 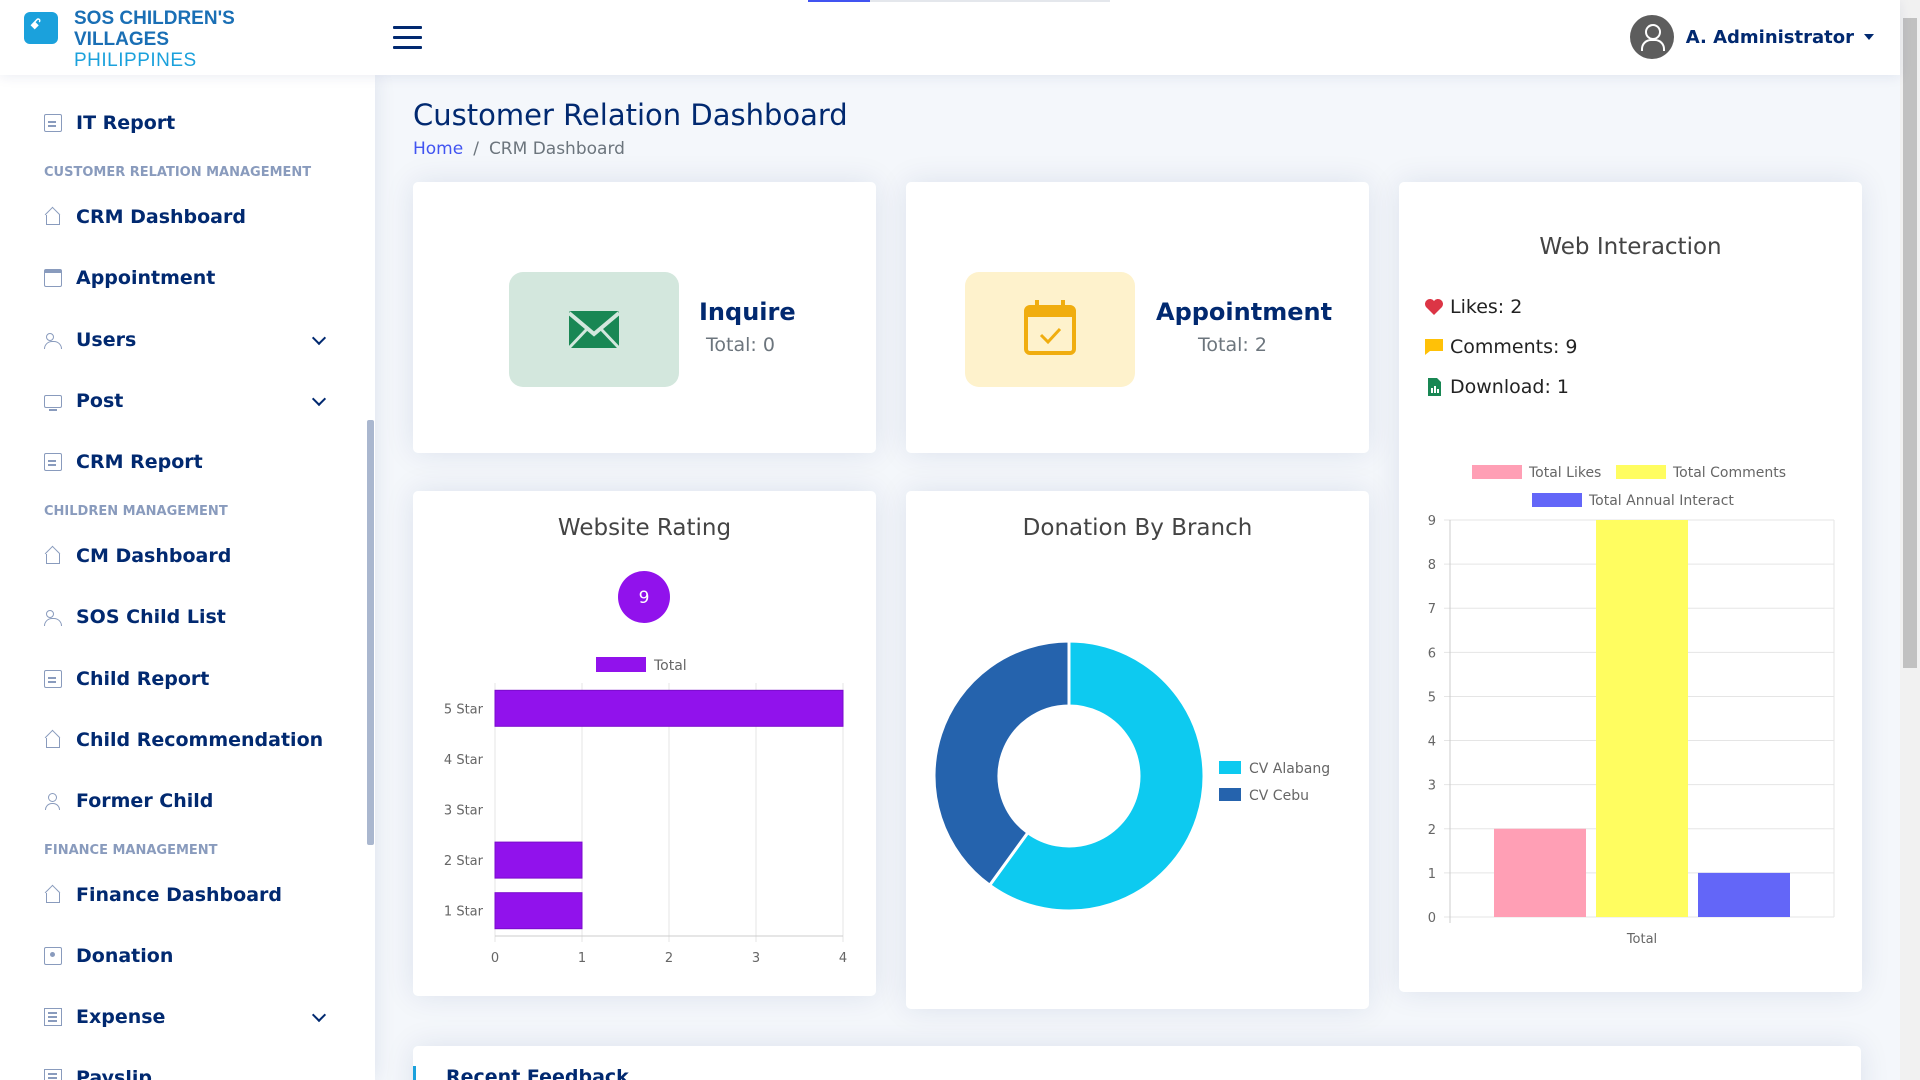 What do you see at coordinates (1279, 796) in the screenshot?
I see `legend-label: CV Cebu` at bounding box center [1279, 796].